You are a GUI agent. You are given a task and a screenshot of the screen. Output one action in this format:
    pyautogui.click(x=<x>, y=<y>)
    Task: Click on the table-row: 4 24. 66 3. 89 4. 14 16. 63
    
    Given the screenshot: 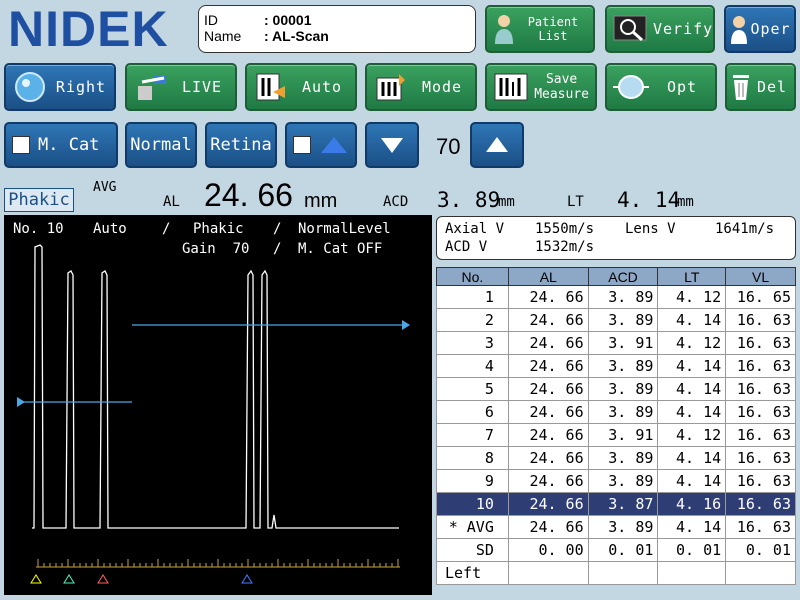 What is the action you would take?
    pyautogui.click(x=616, y=366)
    